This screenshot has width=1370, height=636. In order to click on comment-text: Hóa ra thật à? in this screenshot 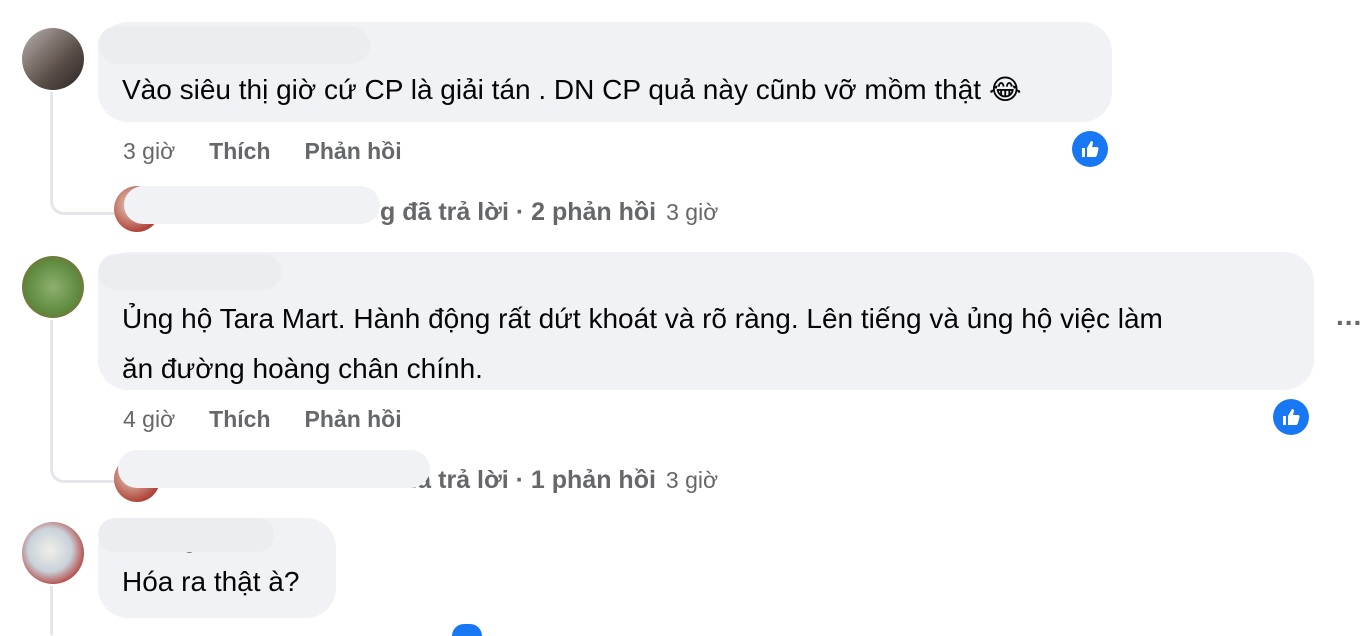, I will do `click(211, 581)`.